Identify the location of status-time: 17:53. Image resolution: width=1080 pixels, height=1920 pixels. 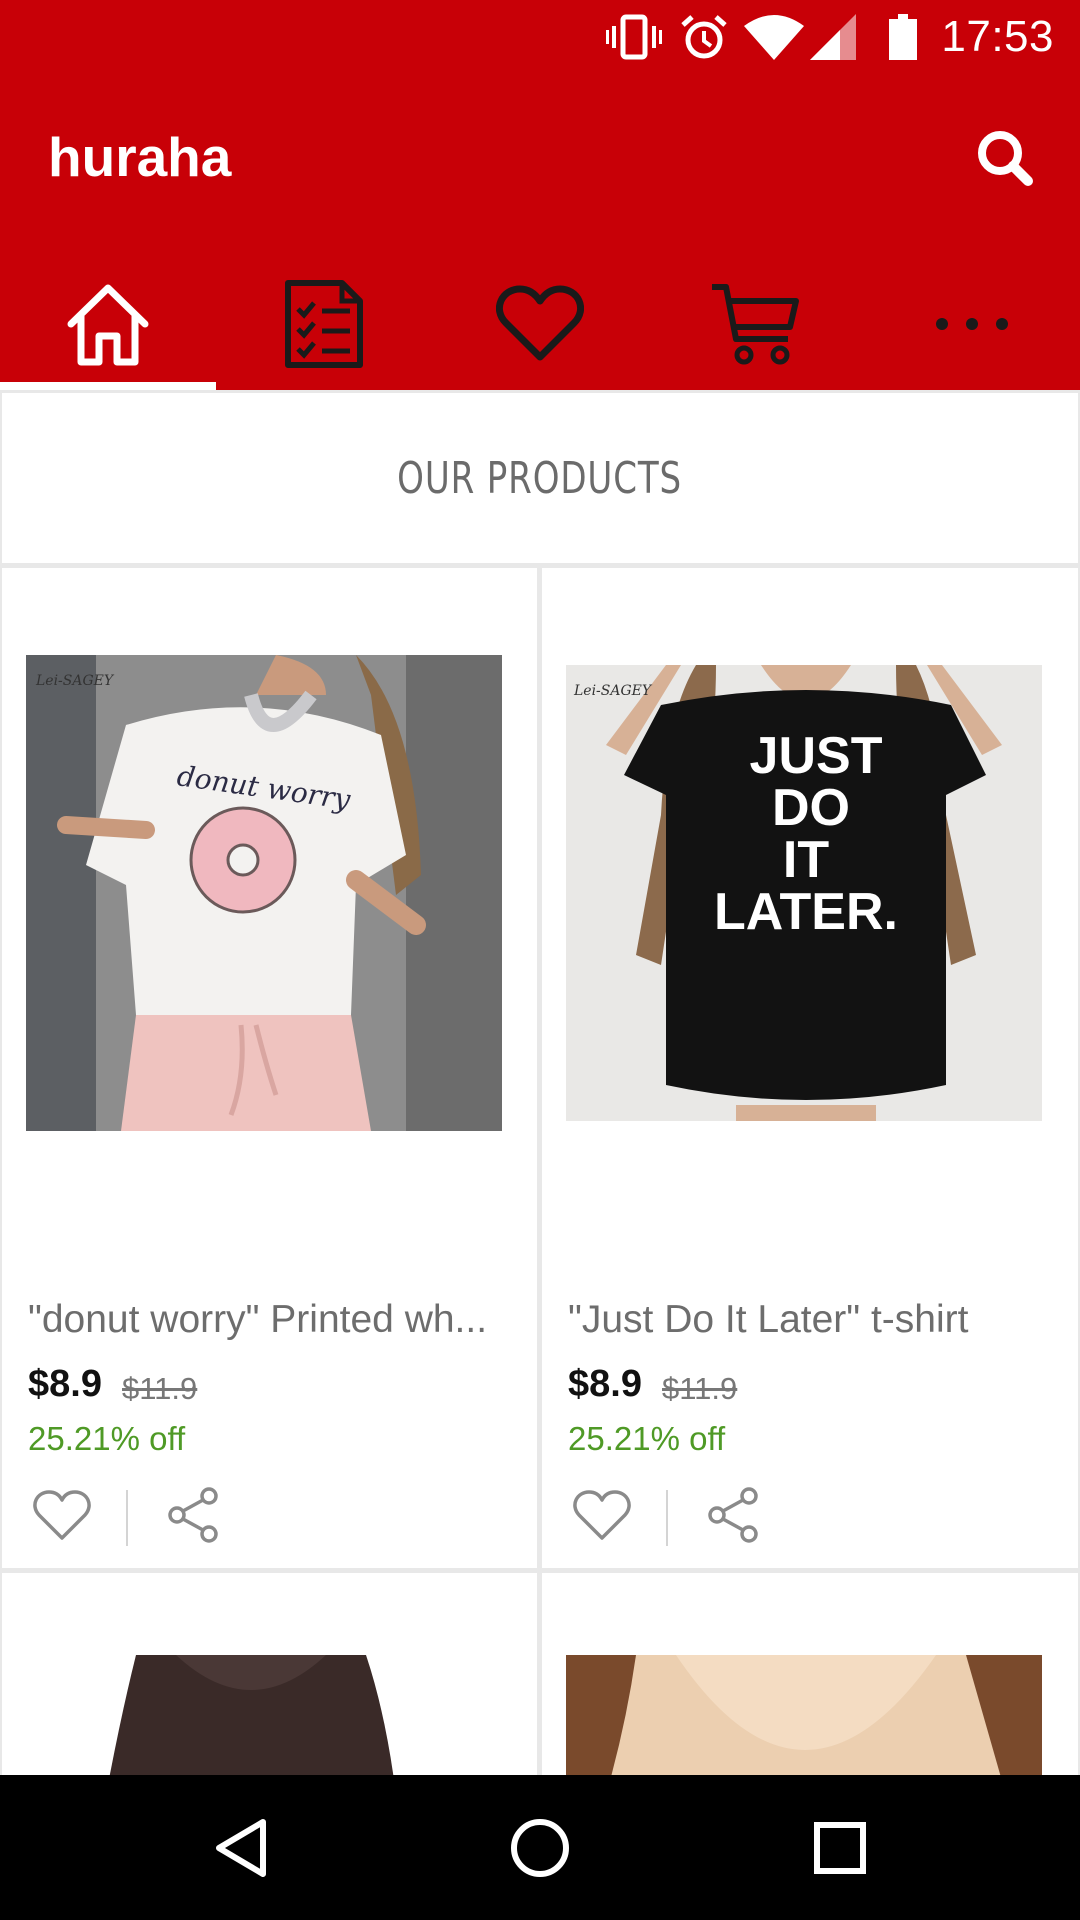
(997, 36).